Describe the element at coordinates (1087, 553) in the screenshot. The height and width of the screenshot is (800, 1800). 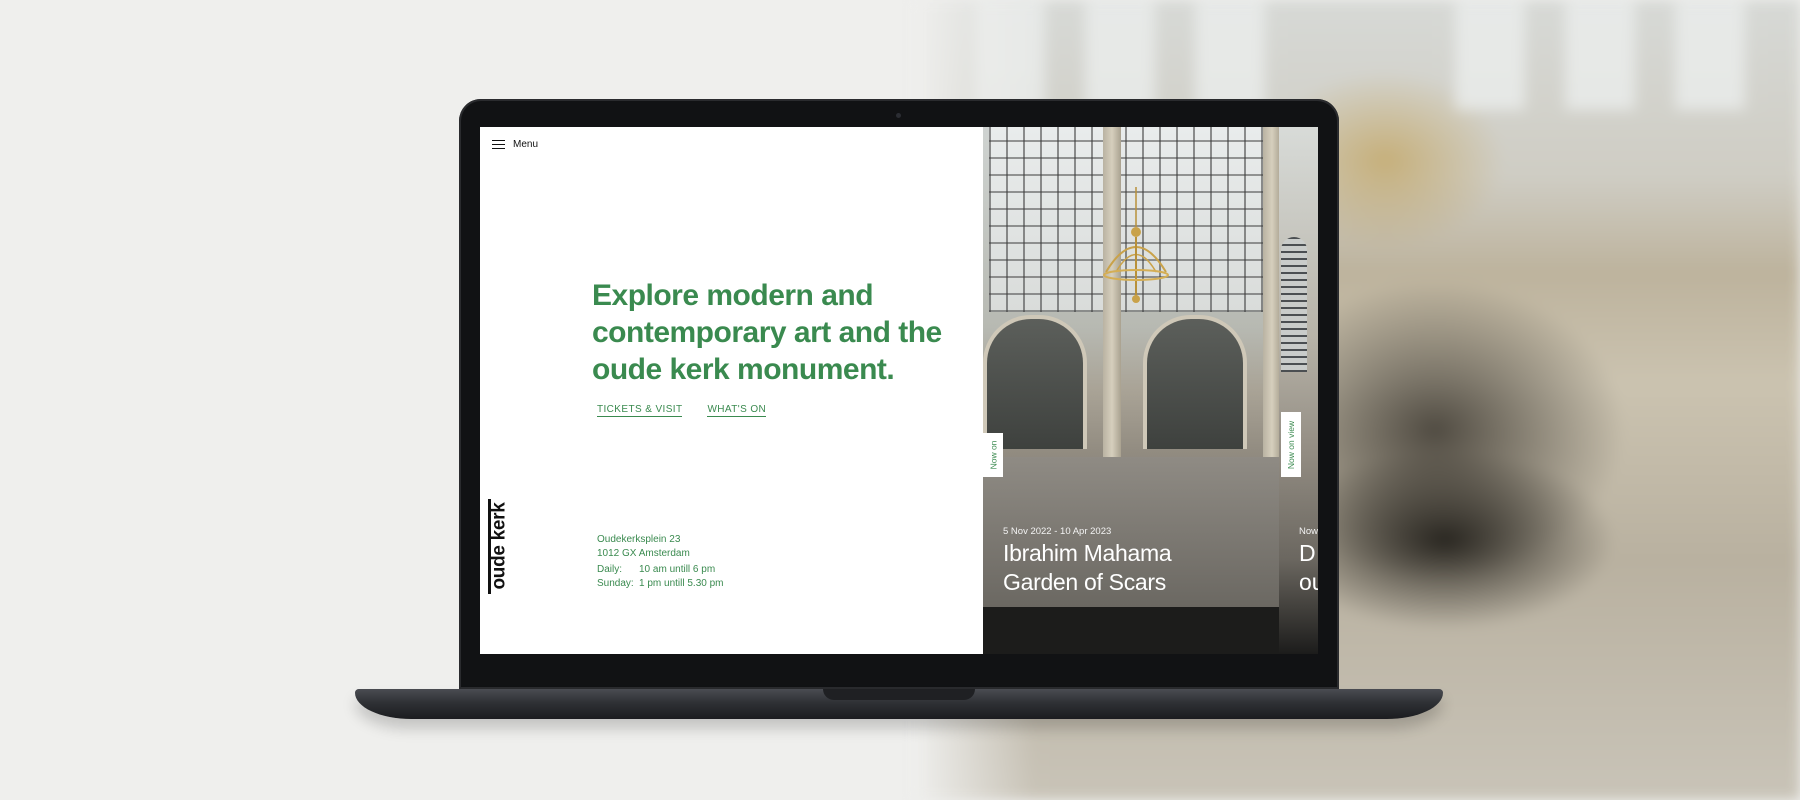
I see `exhibition-title-line: Ibrahim Mahama` at that location.